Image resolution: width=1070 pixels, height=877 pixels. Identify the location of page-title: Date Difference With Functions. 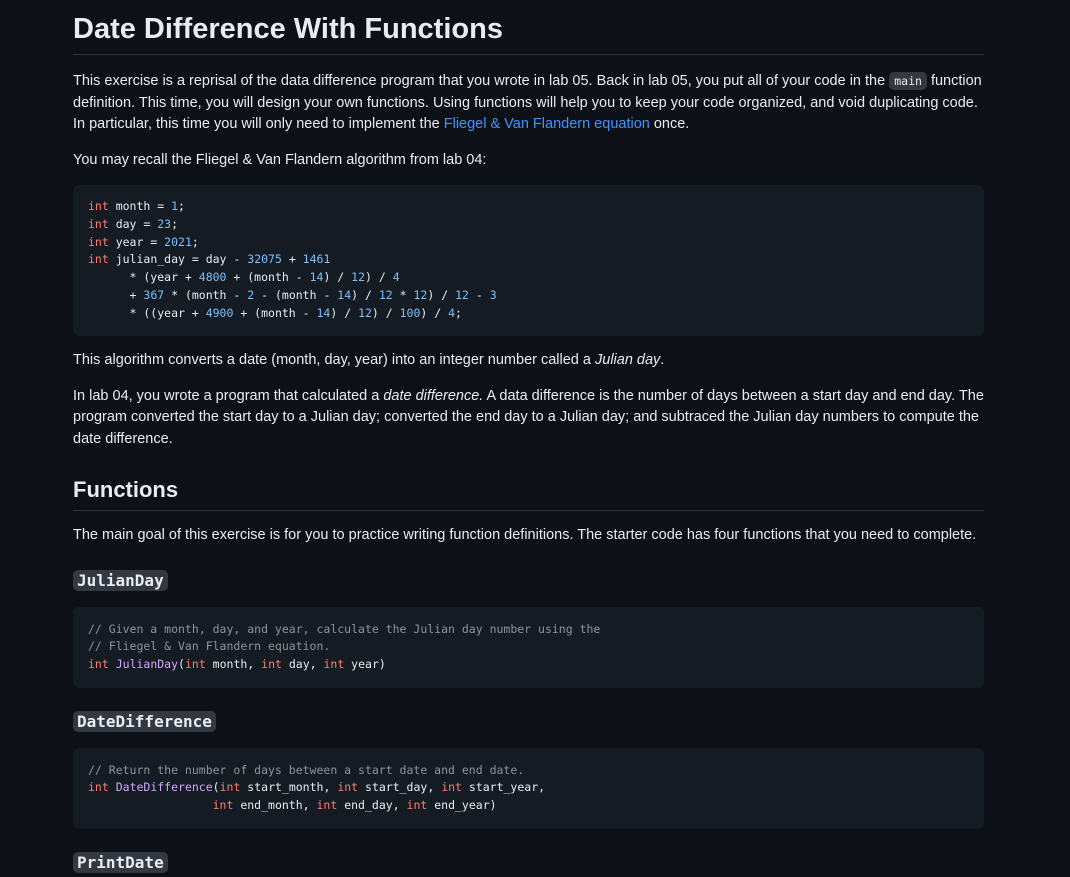
(528, 27).